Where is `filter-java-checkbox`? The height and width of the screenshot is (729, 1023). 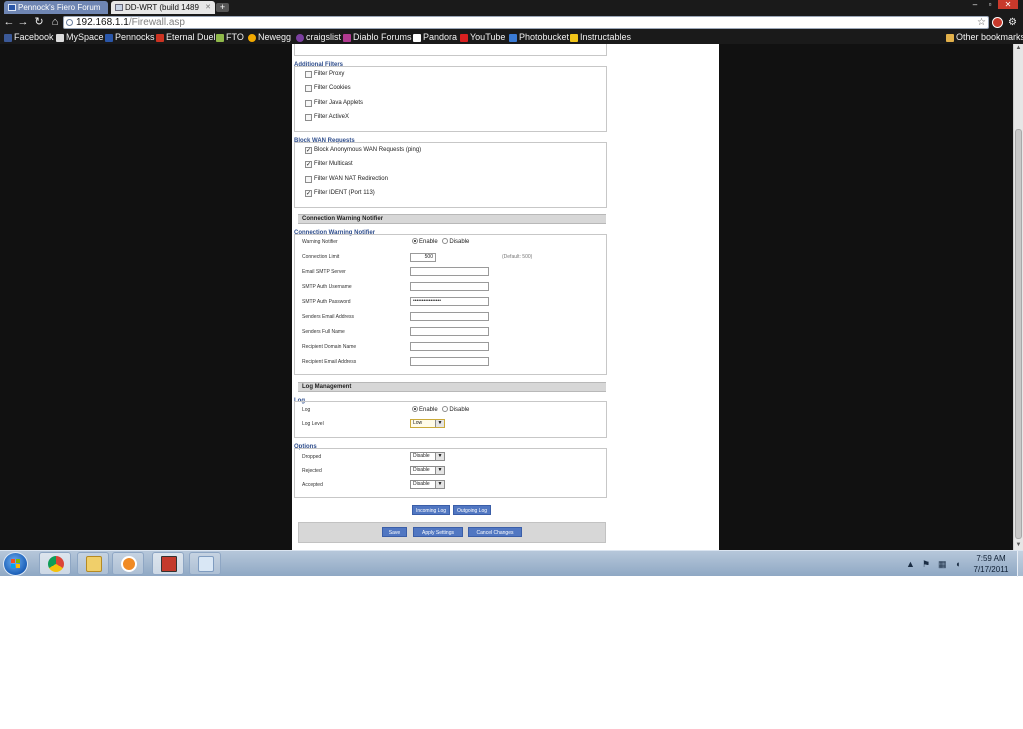 filter-java-checkbox is located at coordinates (308, 103).